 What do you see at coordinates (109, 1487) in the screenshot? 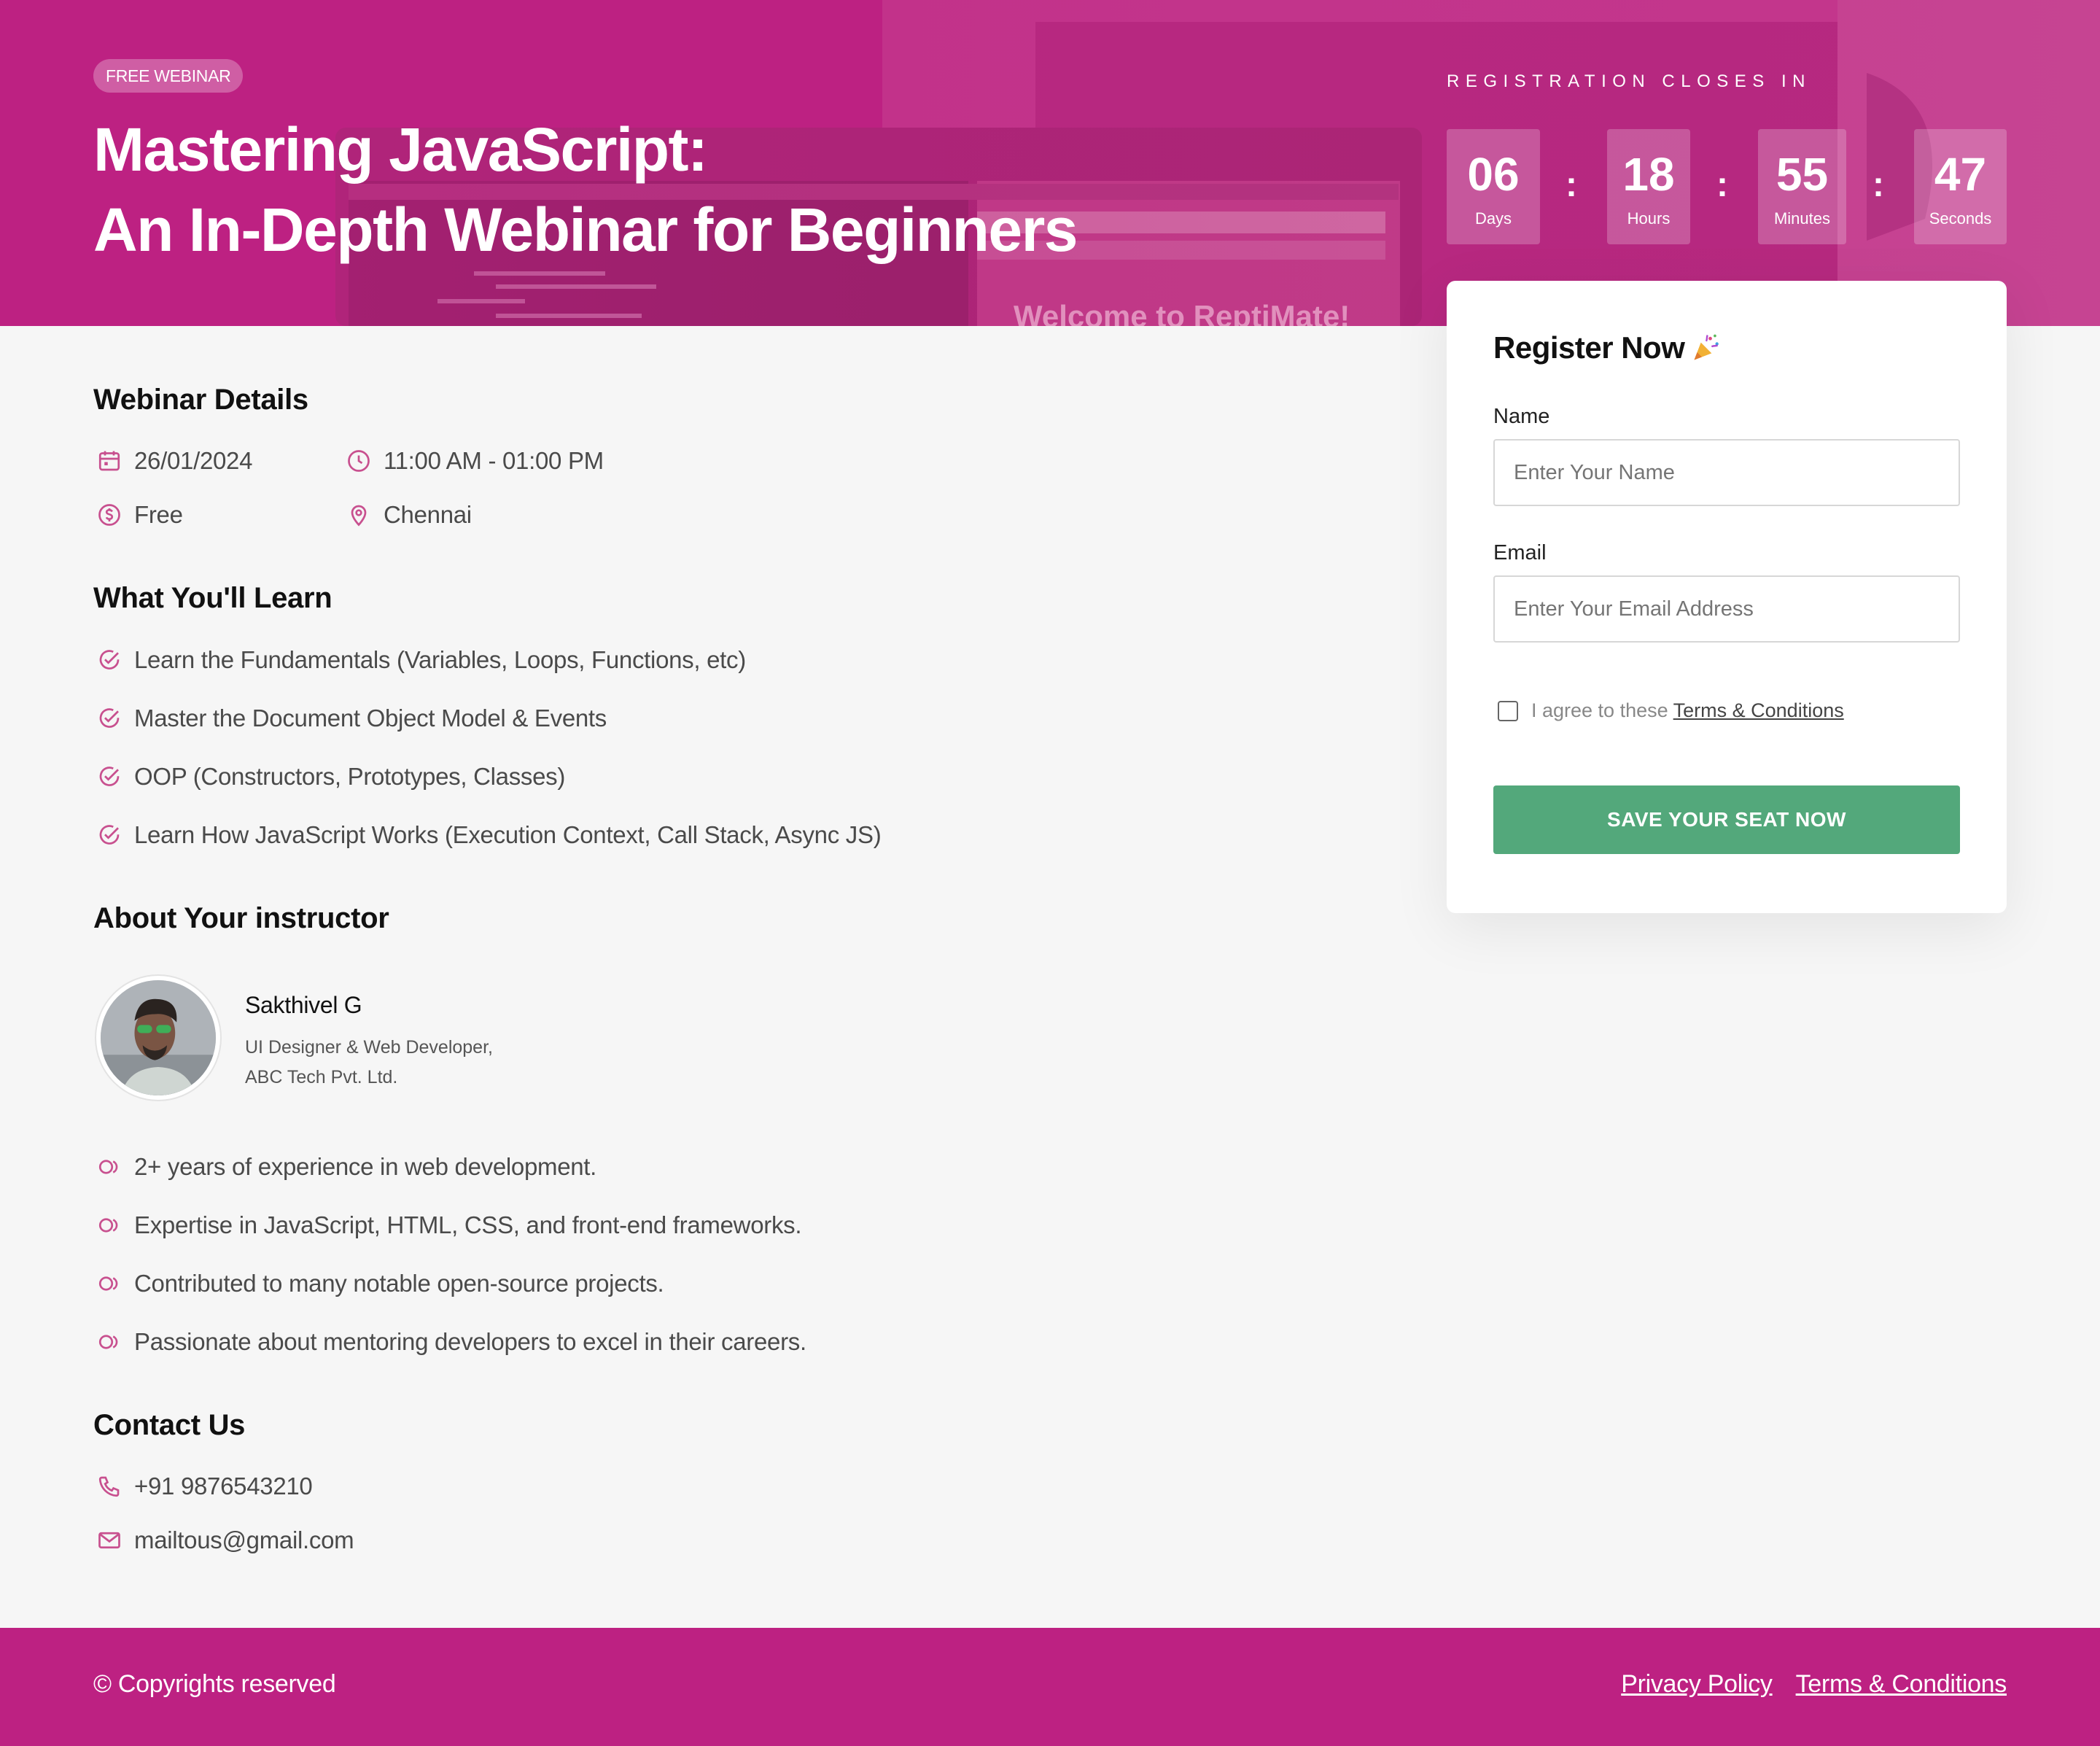
I see `phone-icon` at bounding box center [109, 1487].